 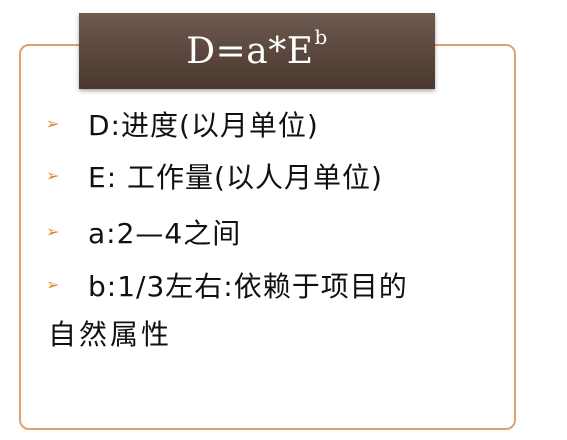 I want to click on bullet-text: E: 工作量(以人月单位), so click(x=235, y=177).